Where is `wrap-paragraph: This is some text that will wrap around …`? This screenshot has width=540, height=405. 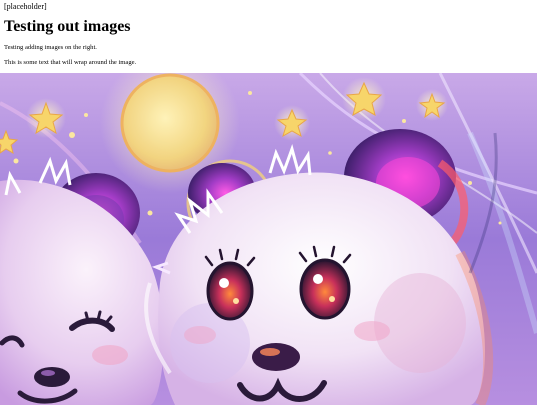
wrap-paragraph: This is some text that will wrap around … is located at coordinates (70, 62).